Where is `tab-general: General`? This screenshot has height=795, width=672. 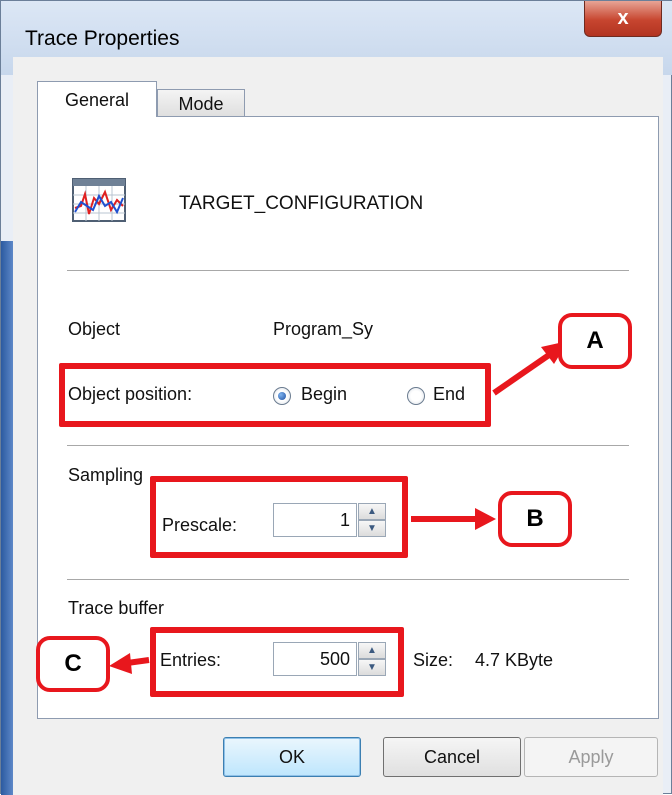
tab-general: General is located at coordinates (97, 99).